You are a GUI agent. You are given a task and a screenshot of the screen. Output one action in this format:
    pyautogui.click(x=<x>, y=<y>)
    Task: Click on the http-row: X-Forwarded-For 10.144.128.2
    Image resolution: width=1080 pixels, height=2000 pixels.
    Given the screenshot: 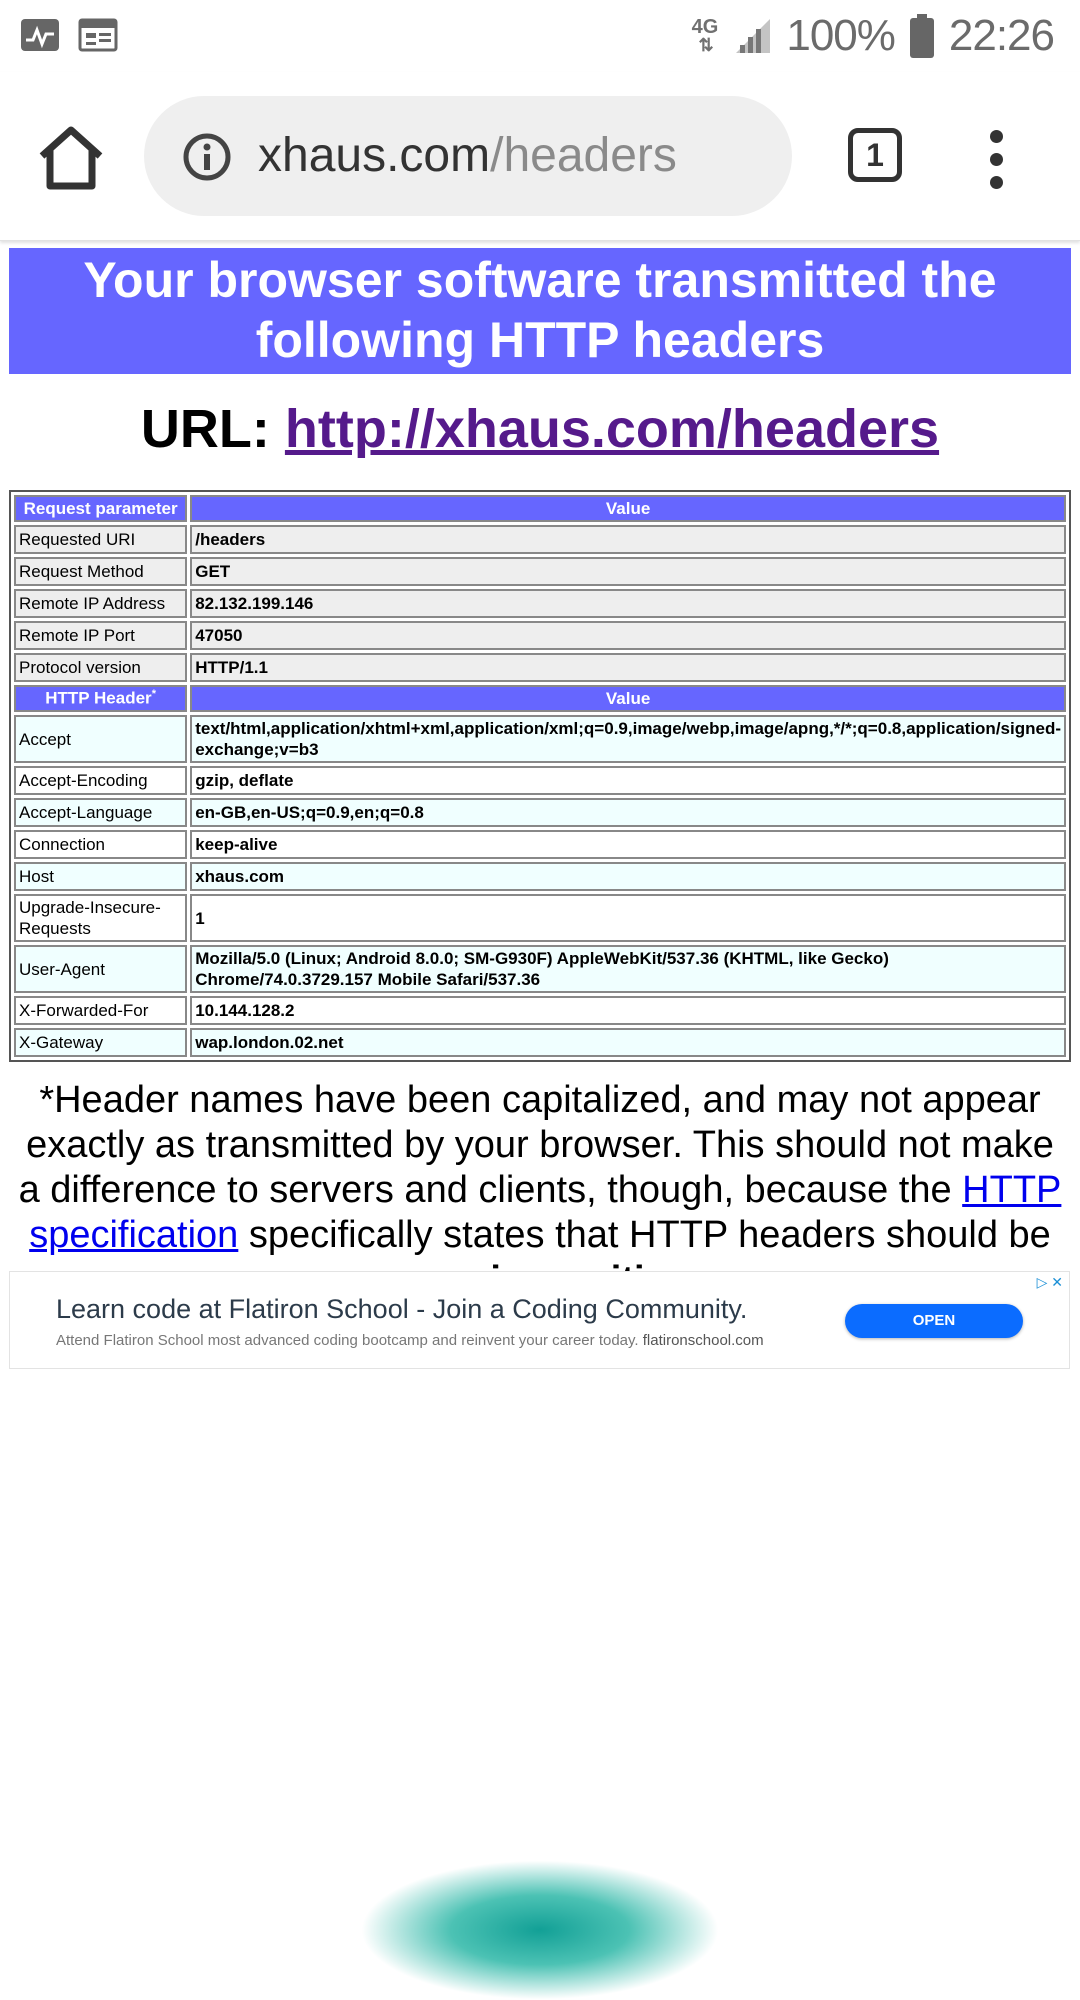 What is the action you would take?
    pyautogui.click(x=540, y=1010)
    